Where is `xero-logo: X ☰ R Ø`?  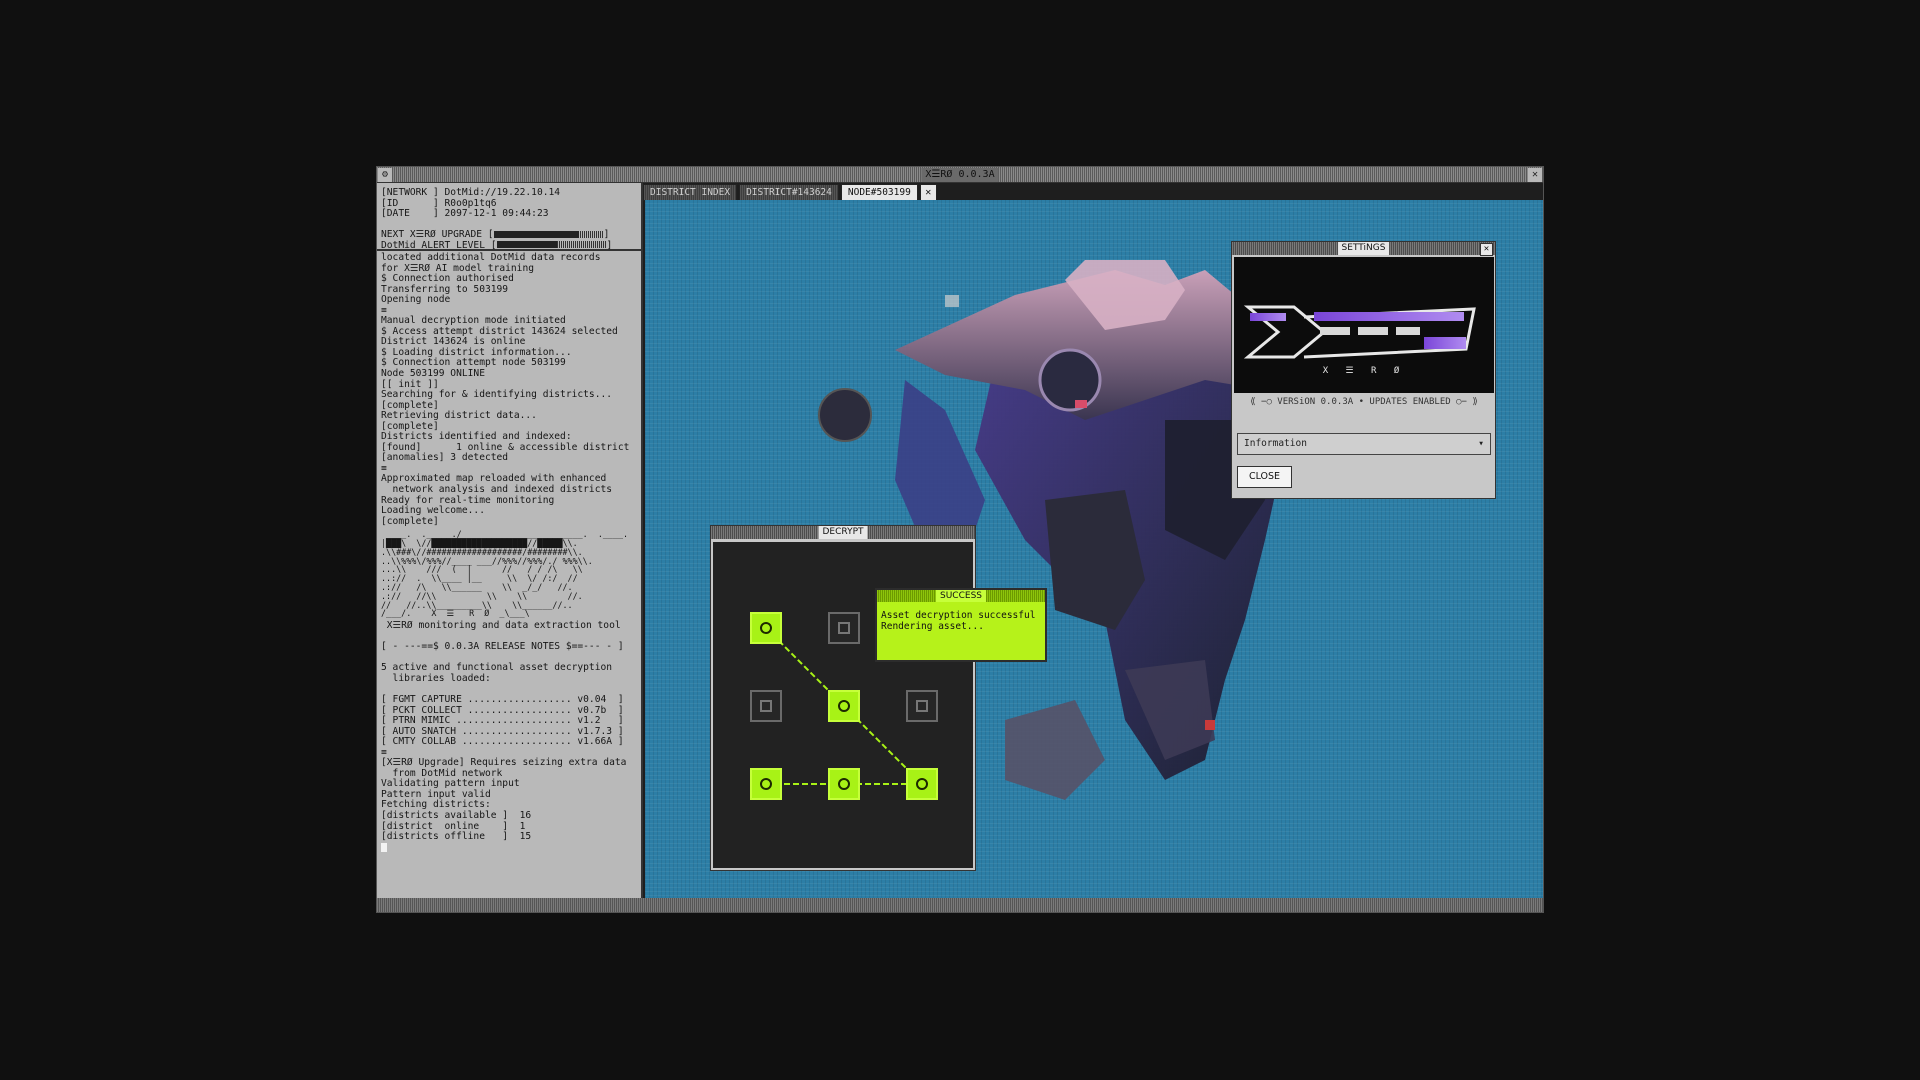 xero-logo: X ☰ R Ø is located at coordinates (1364, 325).